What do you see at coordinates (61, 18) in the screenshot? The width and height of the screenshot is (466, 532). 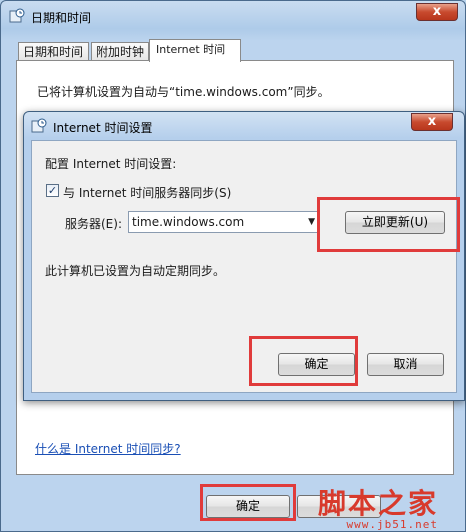 I see `window-title: 日期和时间` at bounding box center [61, 18].